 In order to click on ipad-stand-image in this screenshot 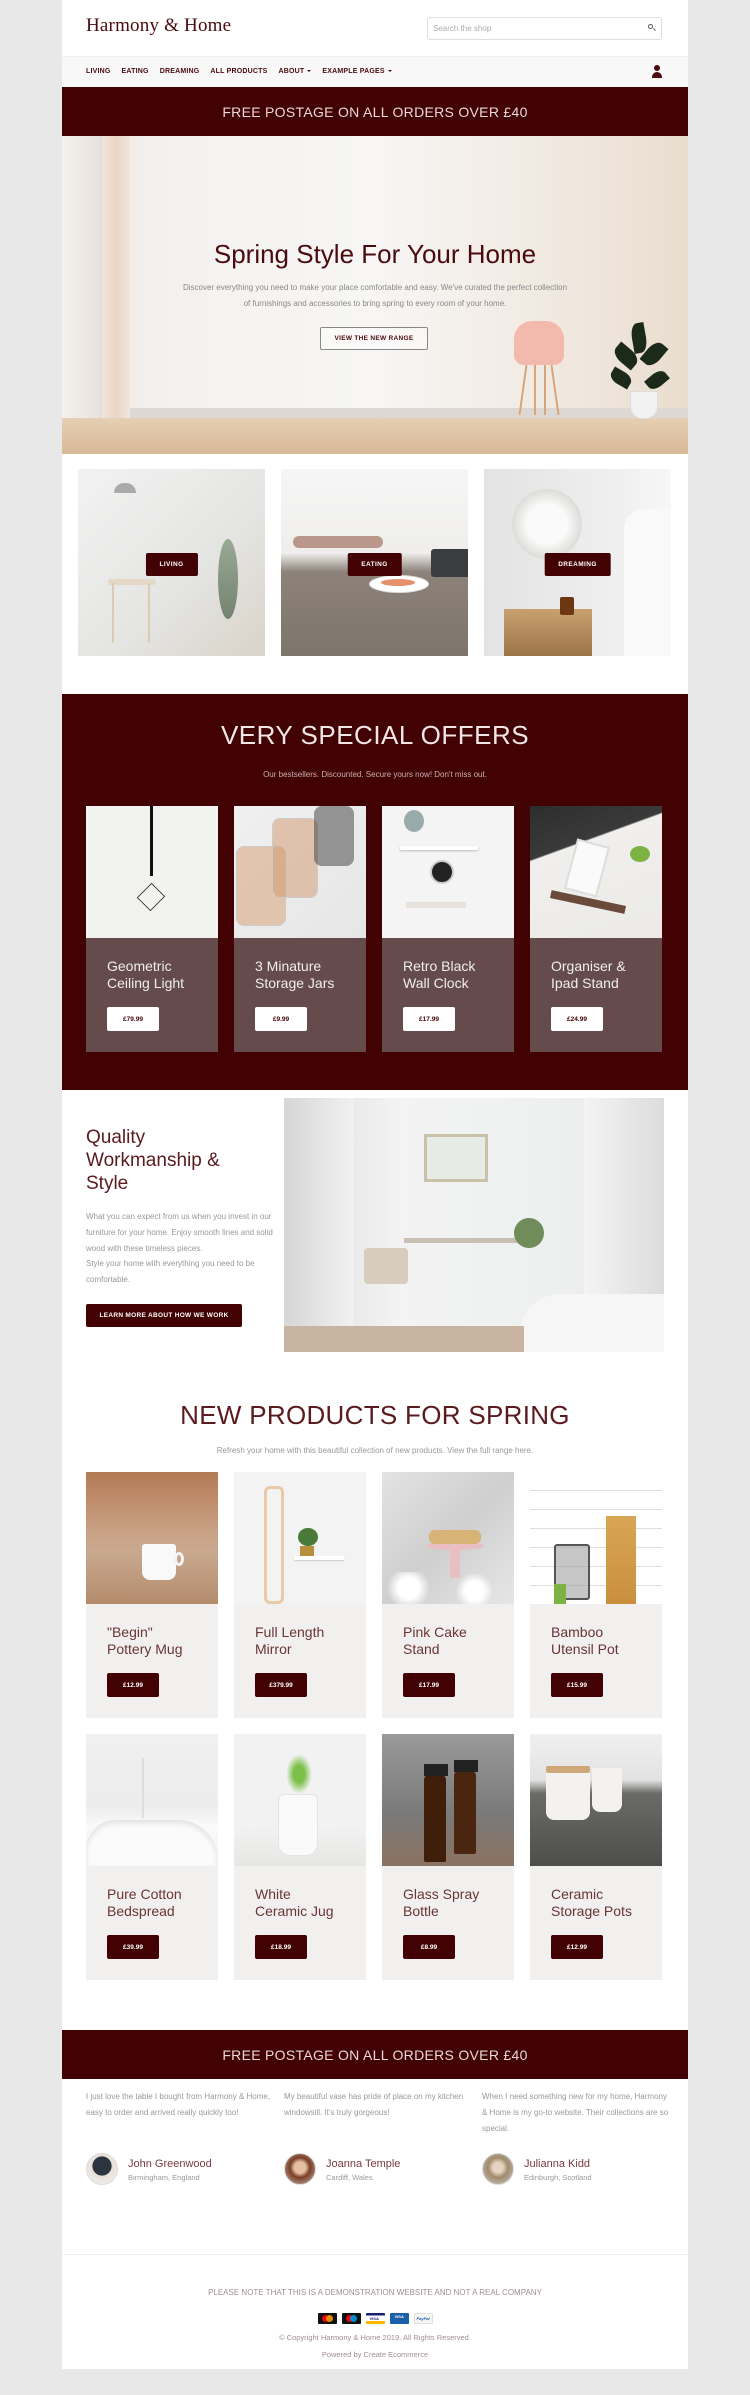, I will do `click(596, 872)`.